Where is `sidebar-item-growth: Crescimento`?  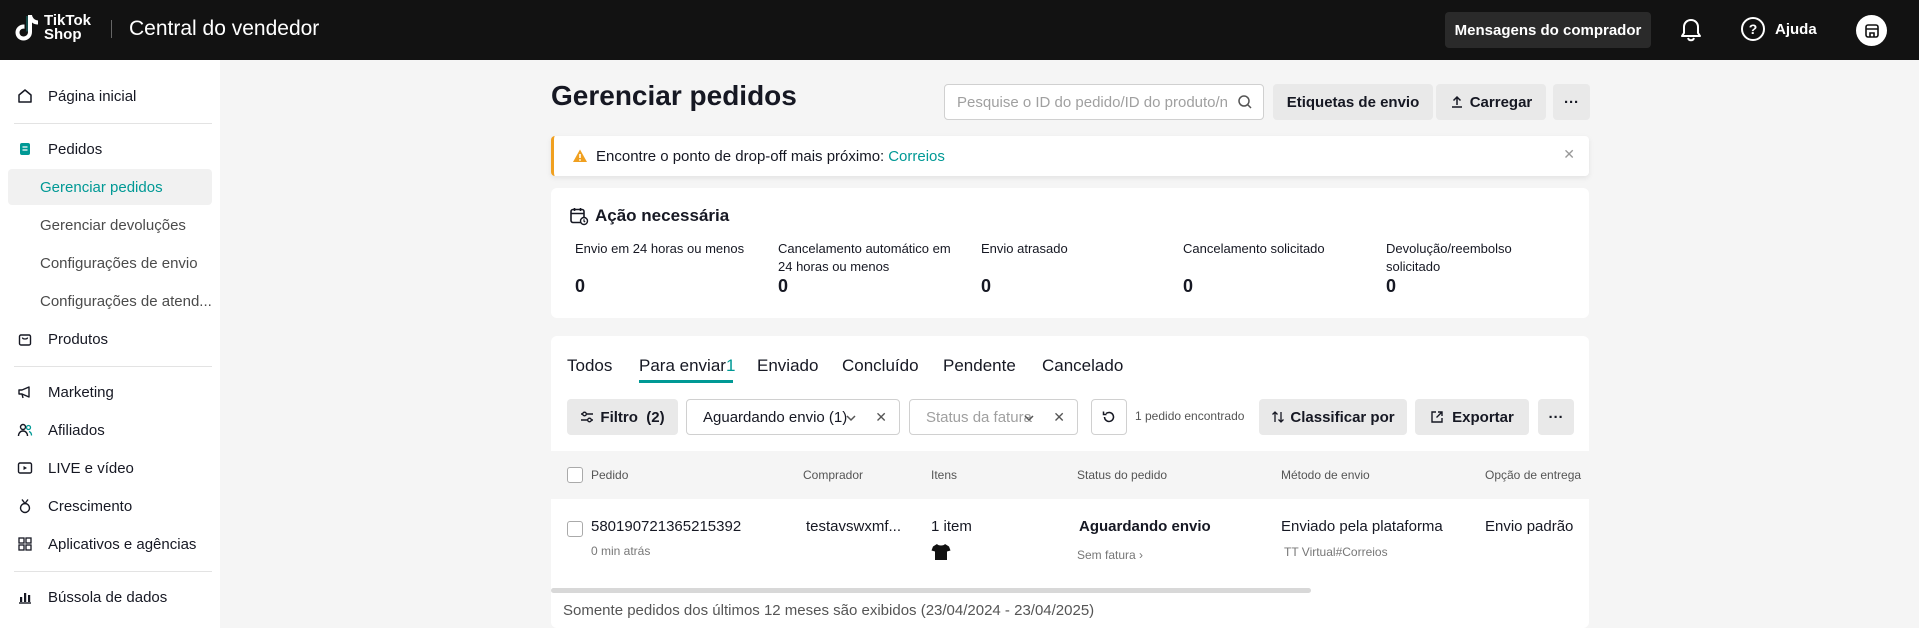
sidebar-item-growth: Crescimento is located at coordinates (110, 506).